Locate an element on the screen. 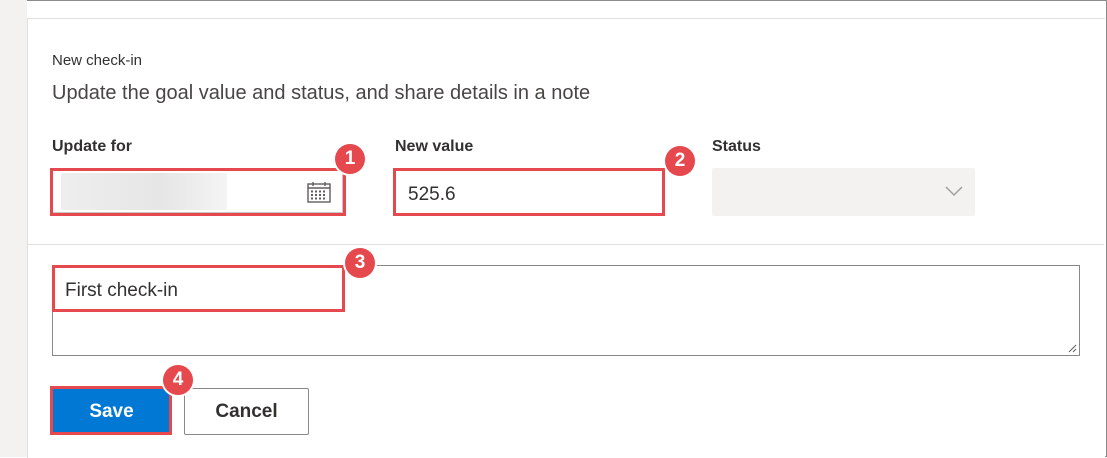 The image size is (1107, 458). resize-grip-icon is located at coordinates (1072, 348).